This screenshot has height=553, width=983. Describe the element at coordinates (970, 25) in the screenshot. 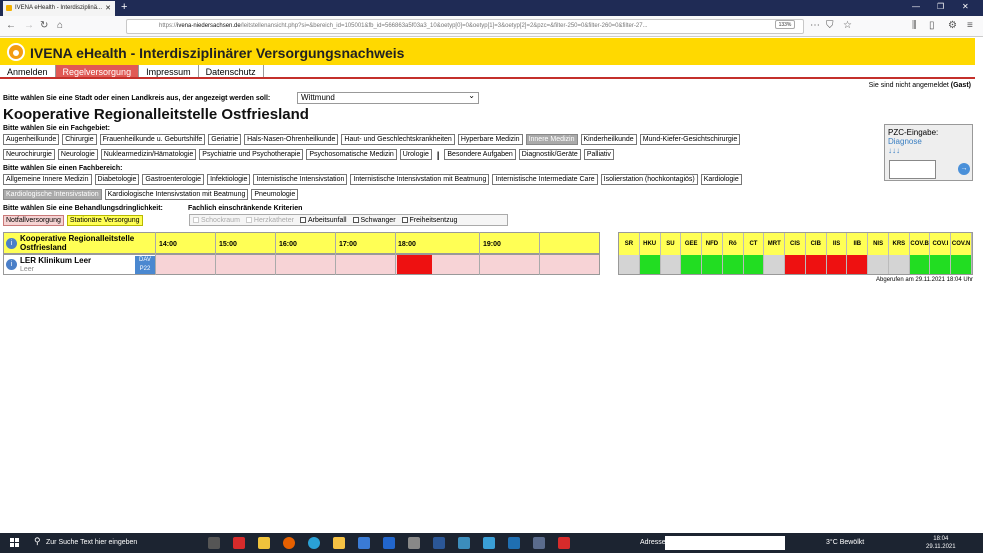

I see `menu-icon: ≡` at that location.